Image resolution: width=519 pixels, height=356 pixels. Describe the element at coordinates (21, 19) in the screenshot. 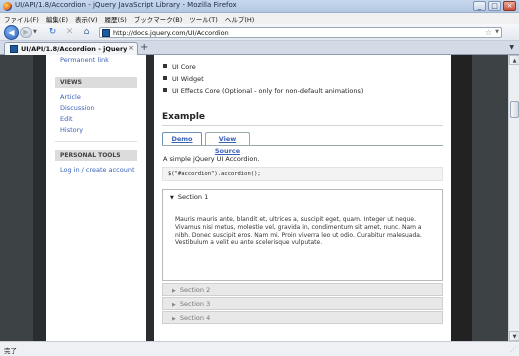

I see `menu-file: ファイル(F)` at that location.